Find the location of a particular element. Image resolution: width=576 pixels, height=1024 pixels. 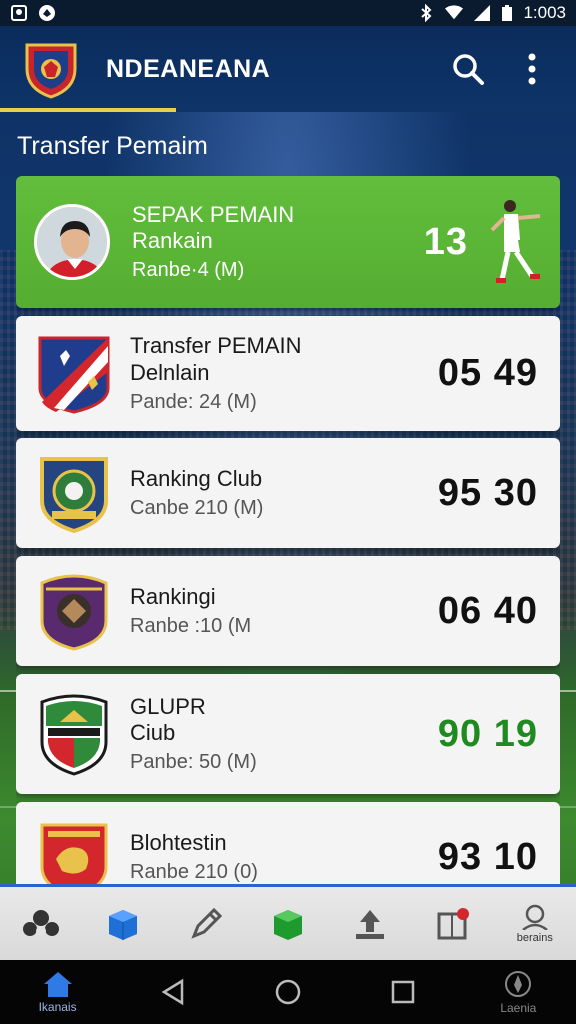

list-item: Rankingi Ranbe :10 (M 06 40 is located at coordinates (288, 611).